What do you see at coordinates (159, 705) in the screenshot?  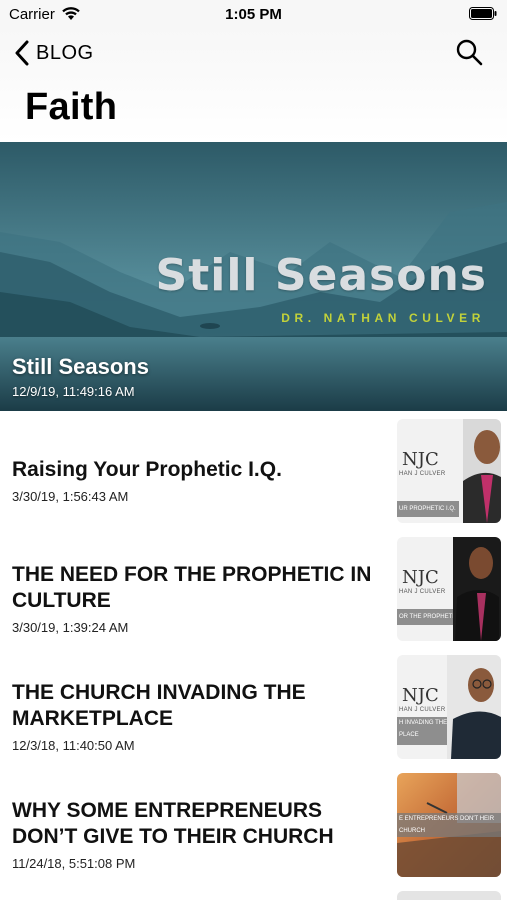 I see `post-title: THE CHURCH INVADING THE MARKETPLACE` at bounding box center [159, 705].